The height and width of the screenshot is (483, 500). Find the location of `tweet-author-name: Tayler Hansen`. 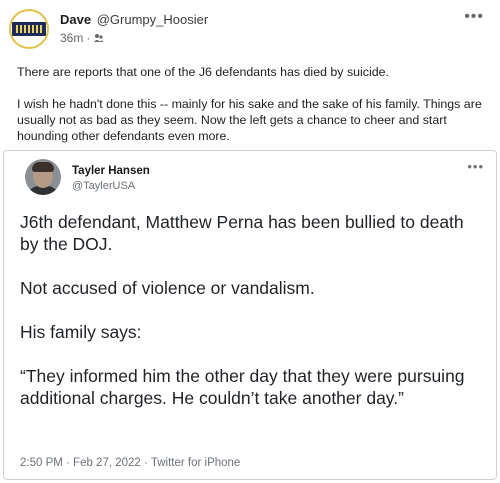

tweet-author-name: Tayler Hansen is located at coordinates (111, 171).